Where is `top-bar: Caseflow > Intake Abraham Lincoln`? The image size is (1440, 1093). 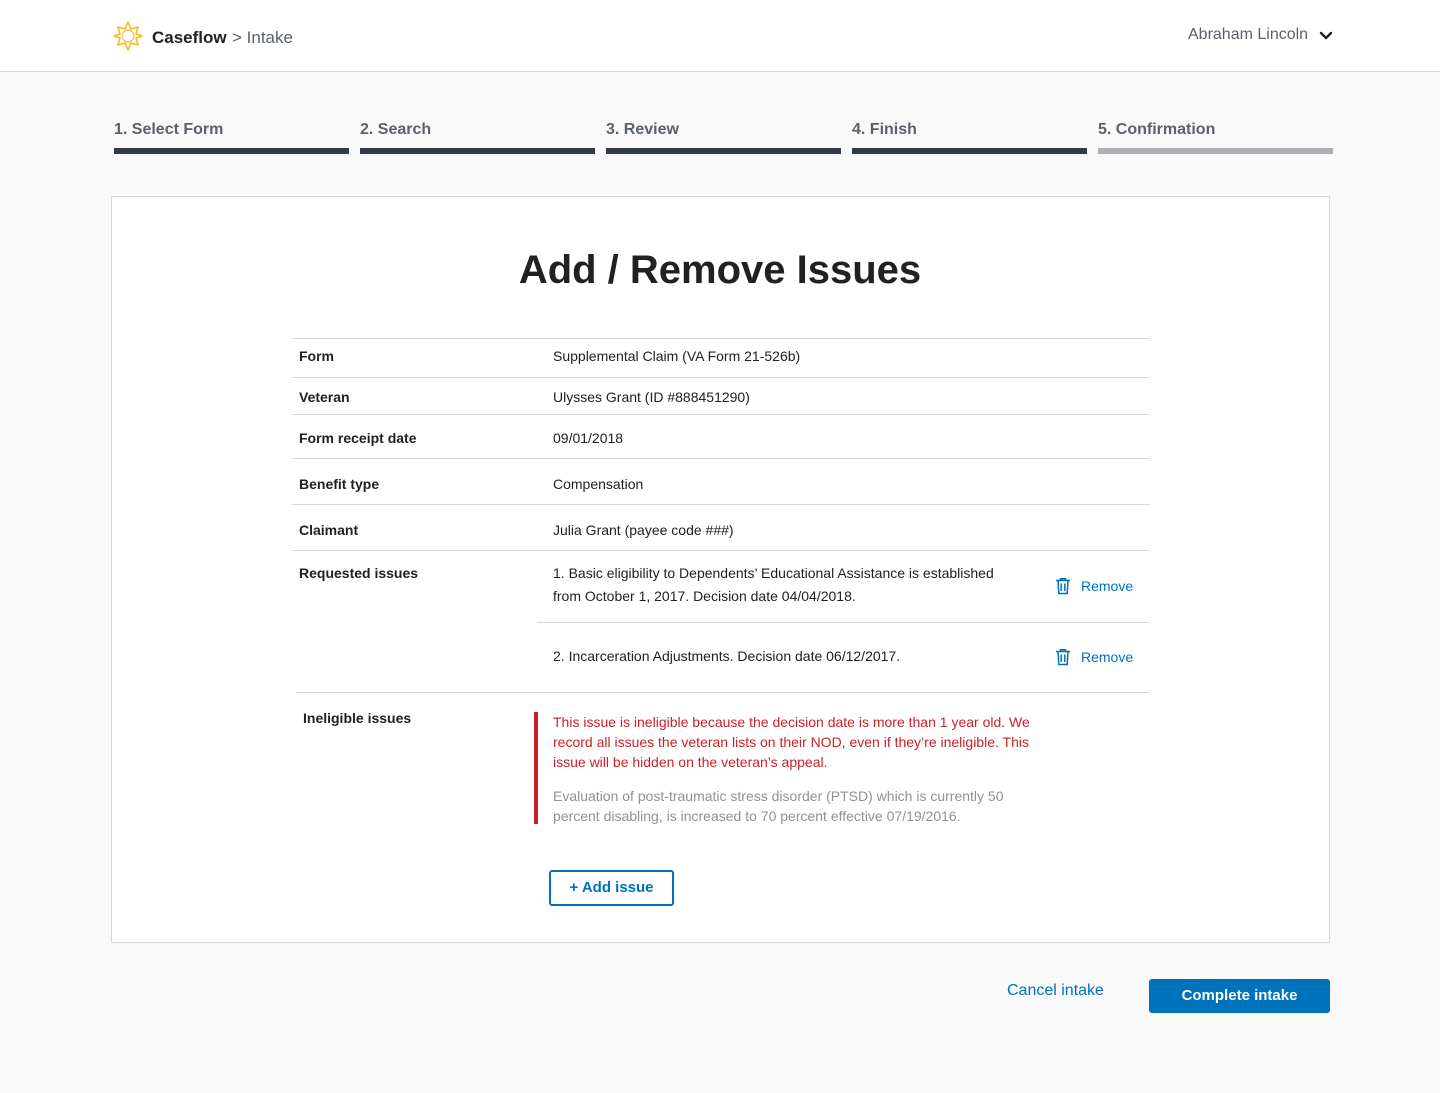
top-bar: Caseflow > Intake Abraham Lincoln is located at coordinates (720, 36).